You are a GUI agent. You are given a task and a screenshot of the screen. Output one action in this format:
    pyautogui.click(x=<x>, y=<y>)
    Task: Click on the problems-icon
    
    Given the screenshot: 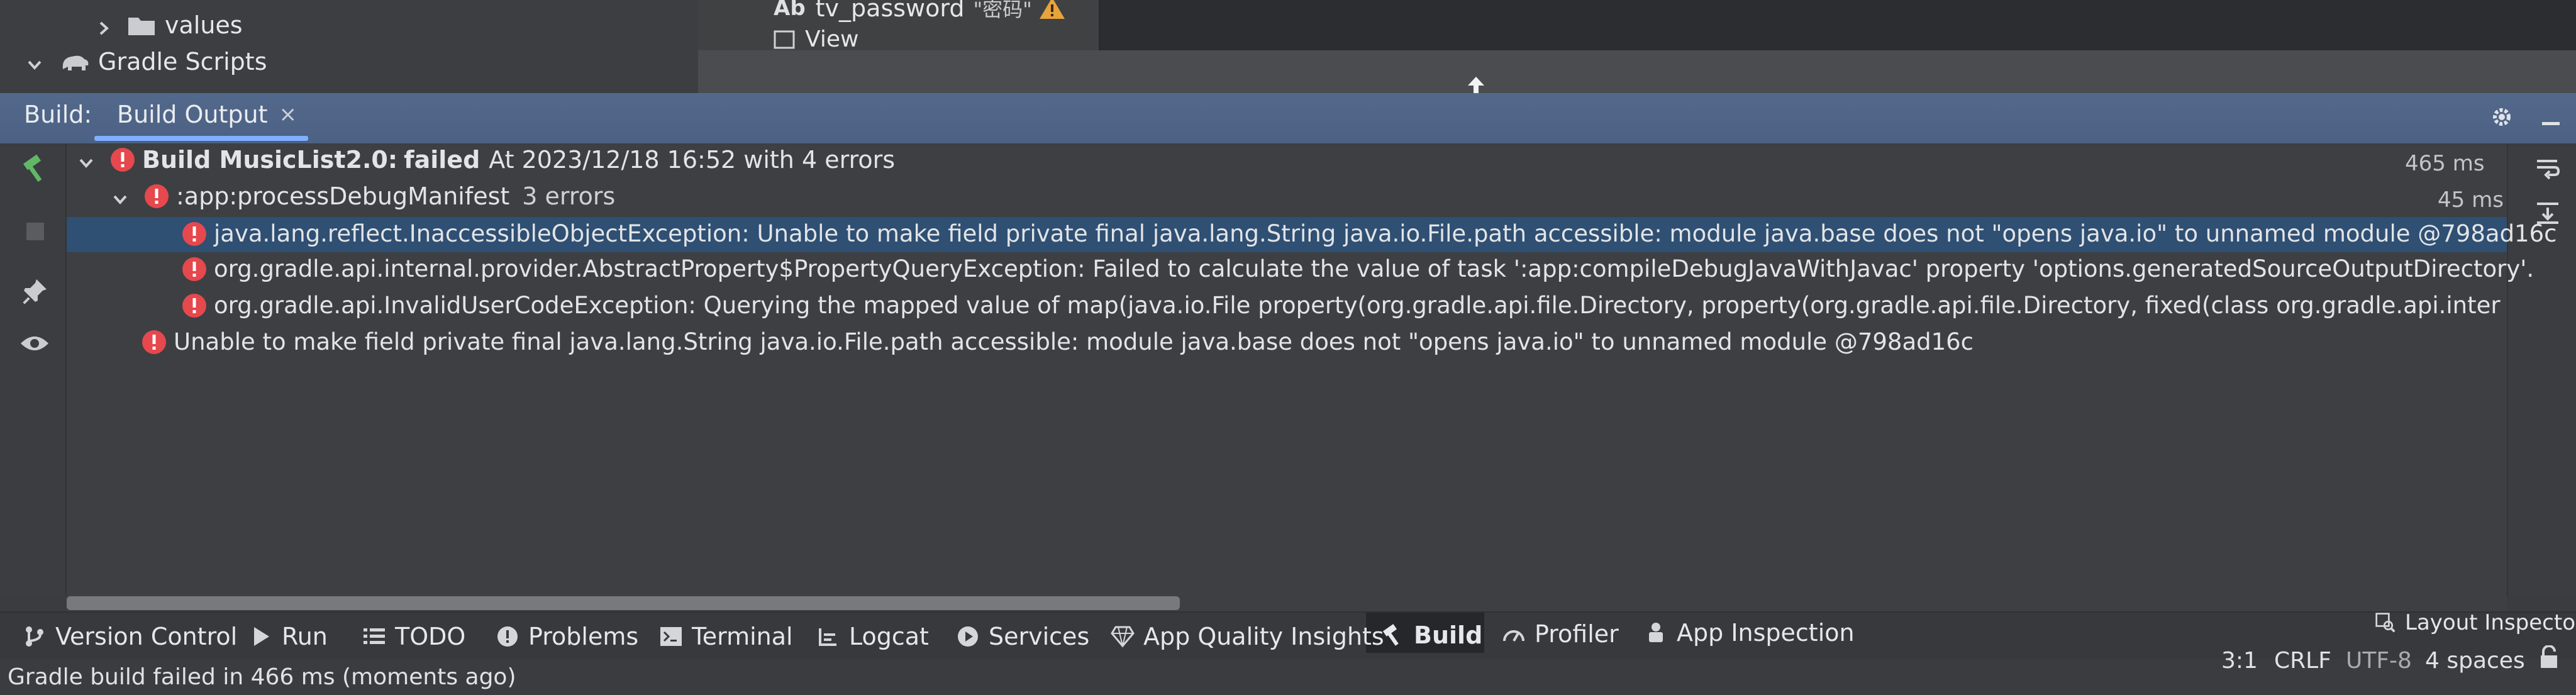 What is the action you would take?
    pyautogui.click(x=507, y=636)
    